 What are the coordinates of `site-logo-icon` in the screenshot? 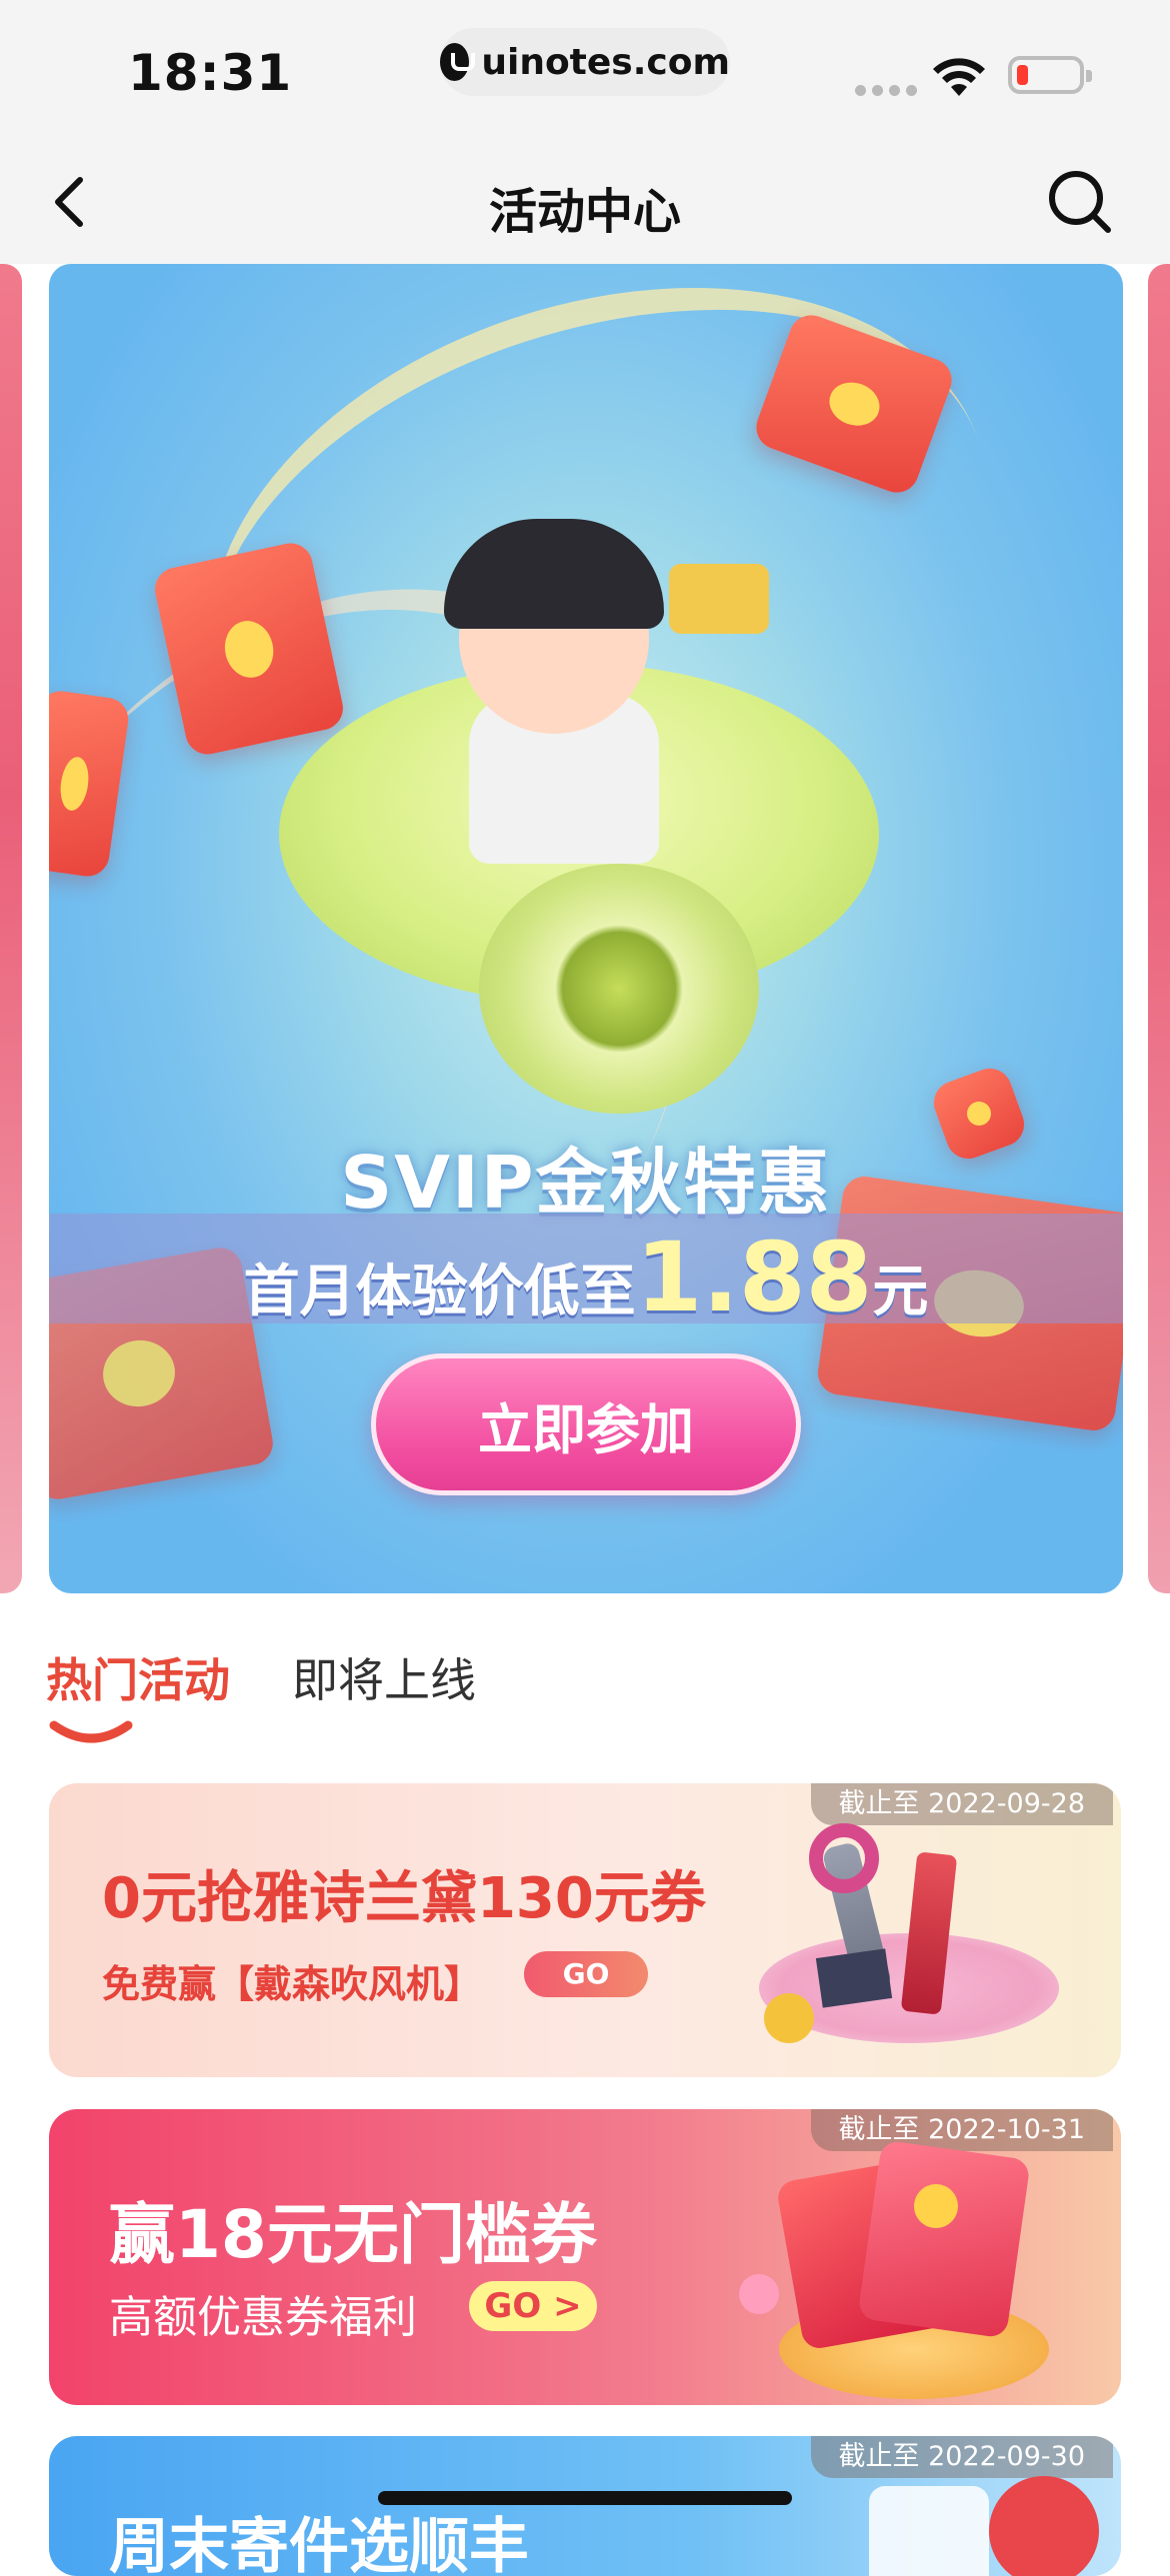 It's located at (458, 62).